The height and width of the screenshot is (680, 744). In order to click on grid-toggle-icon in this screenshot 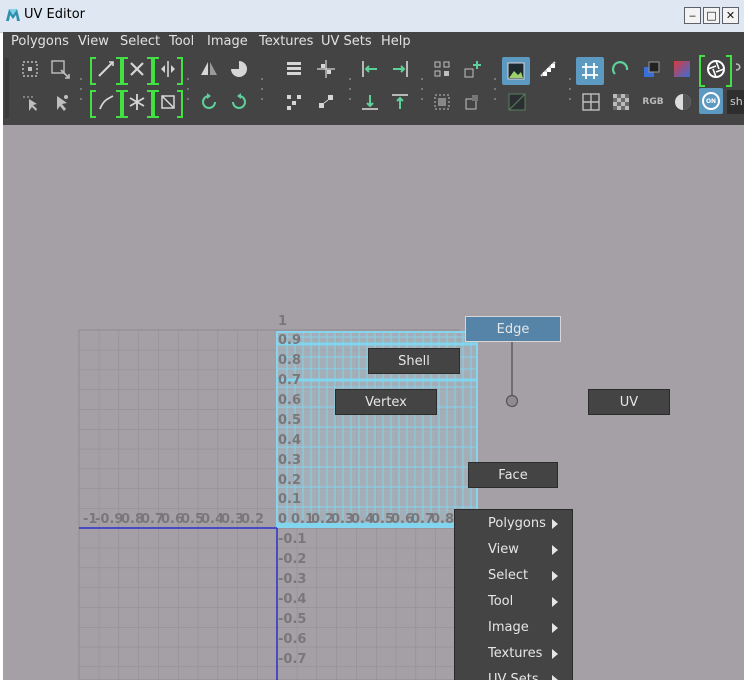, I will do `click(591, 102)`.